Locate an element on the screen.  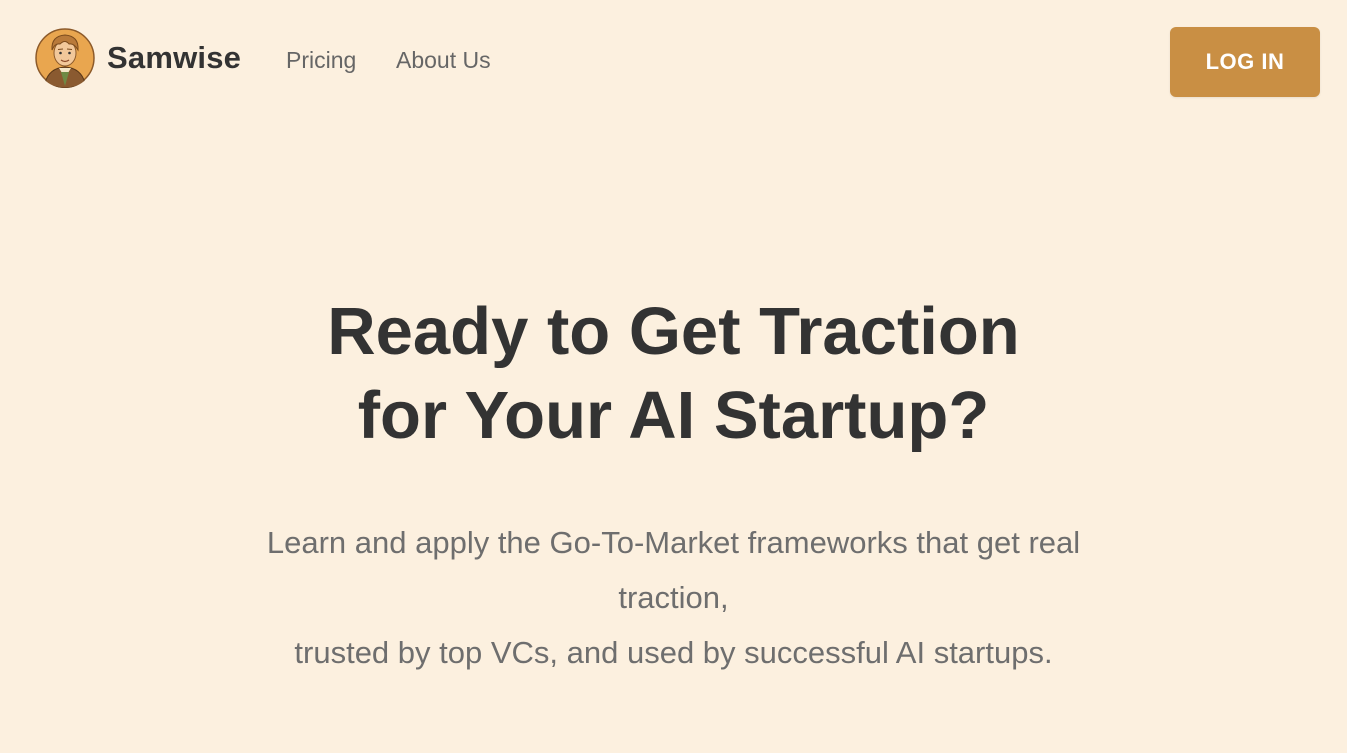
nav-link-about-us: About Us is located at coordinates (443, 60).